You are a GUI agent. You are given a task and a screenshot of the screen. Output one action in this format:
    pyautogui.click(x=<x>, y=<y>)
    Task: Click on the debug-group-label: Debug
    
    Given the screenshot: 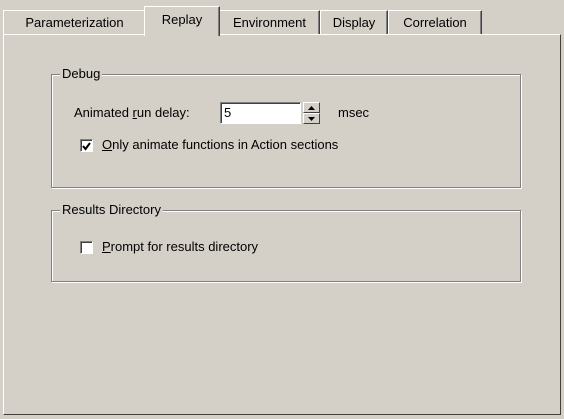 What is the action you would take?
    pyautogui.click(x=81, y=74)
    